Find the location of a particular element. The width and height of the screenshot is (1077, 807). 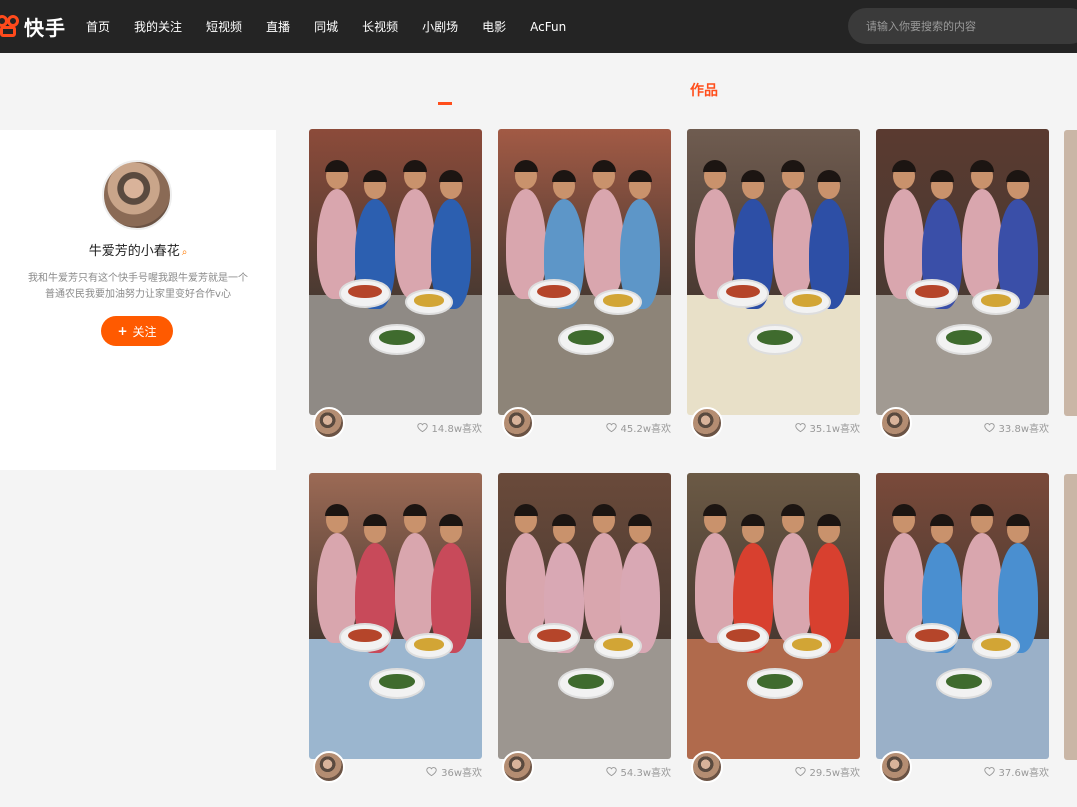

like-count: 54.3w喜欢 is located at coordinates (638, 771).